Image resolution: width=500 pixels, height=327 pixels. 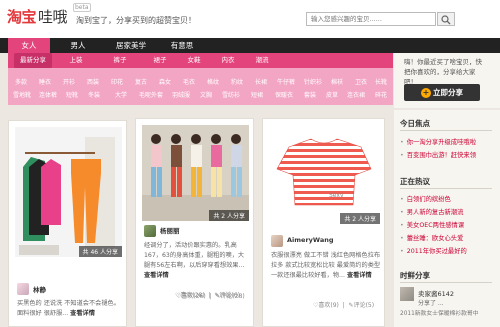 I want to click on tag-link: 毛呢外套, so click(x=151, y=96).